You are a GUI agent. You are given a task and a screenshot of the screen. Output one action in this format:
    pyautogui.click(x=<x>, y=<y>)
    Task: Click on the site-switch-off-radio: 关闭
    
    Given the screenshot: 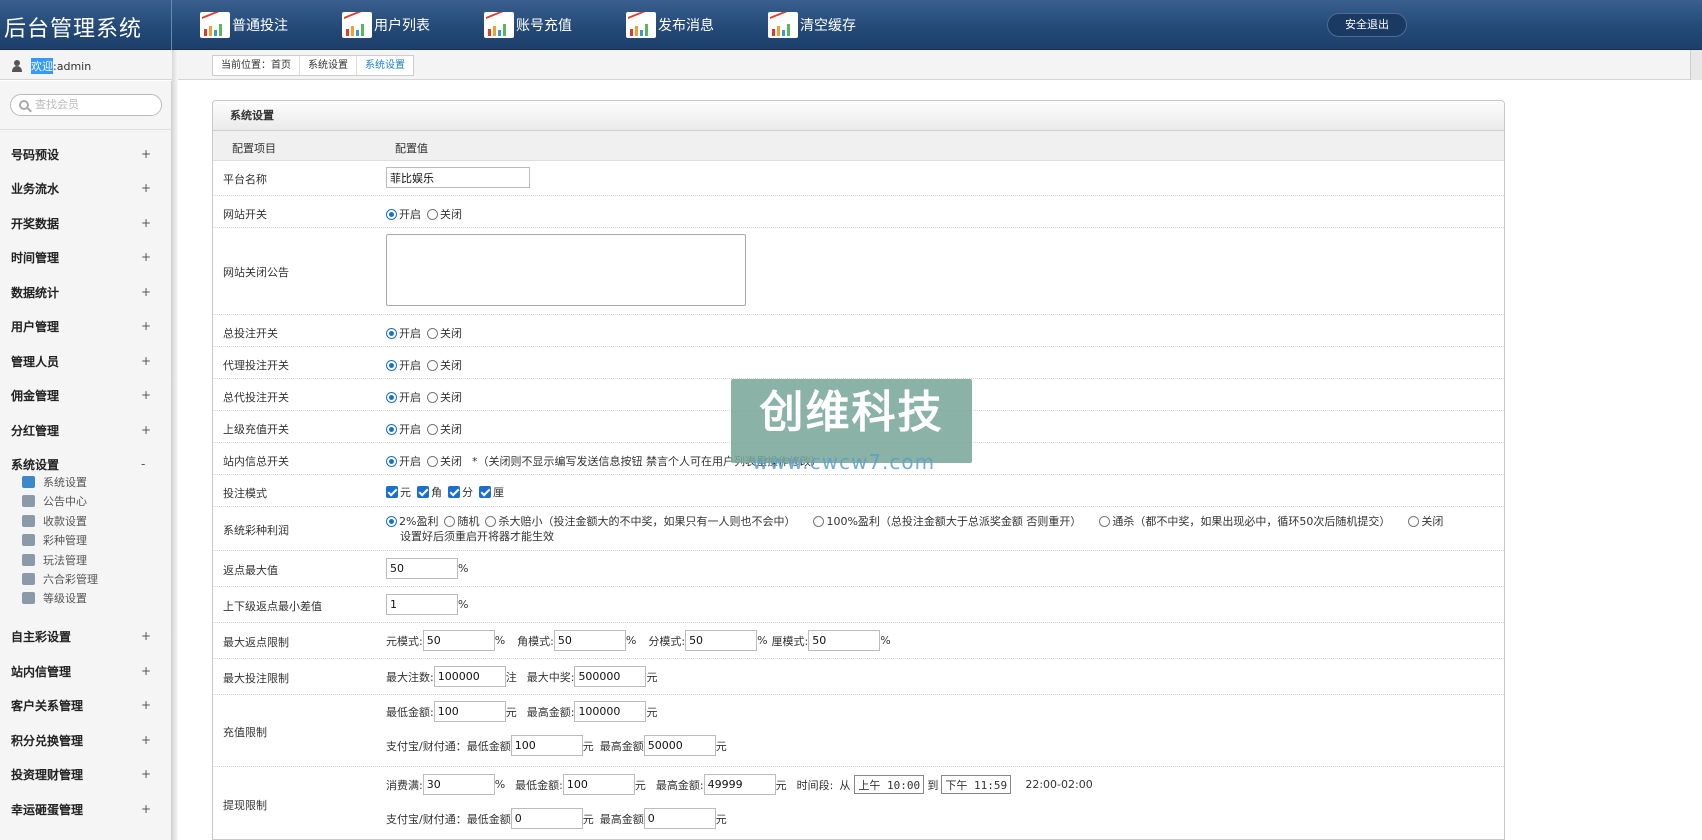 What is the action you would take?
    pyautogui.click(x=444, y=214)
    